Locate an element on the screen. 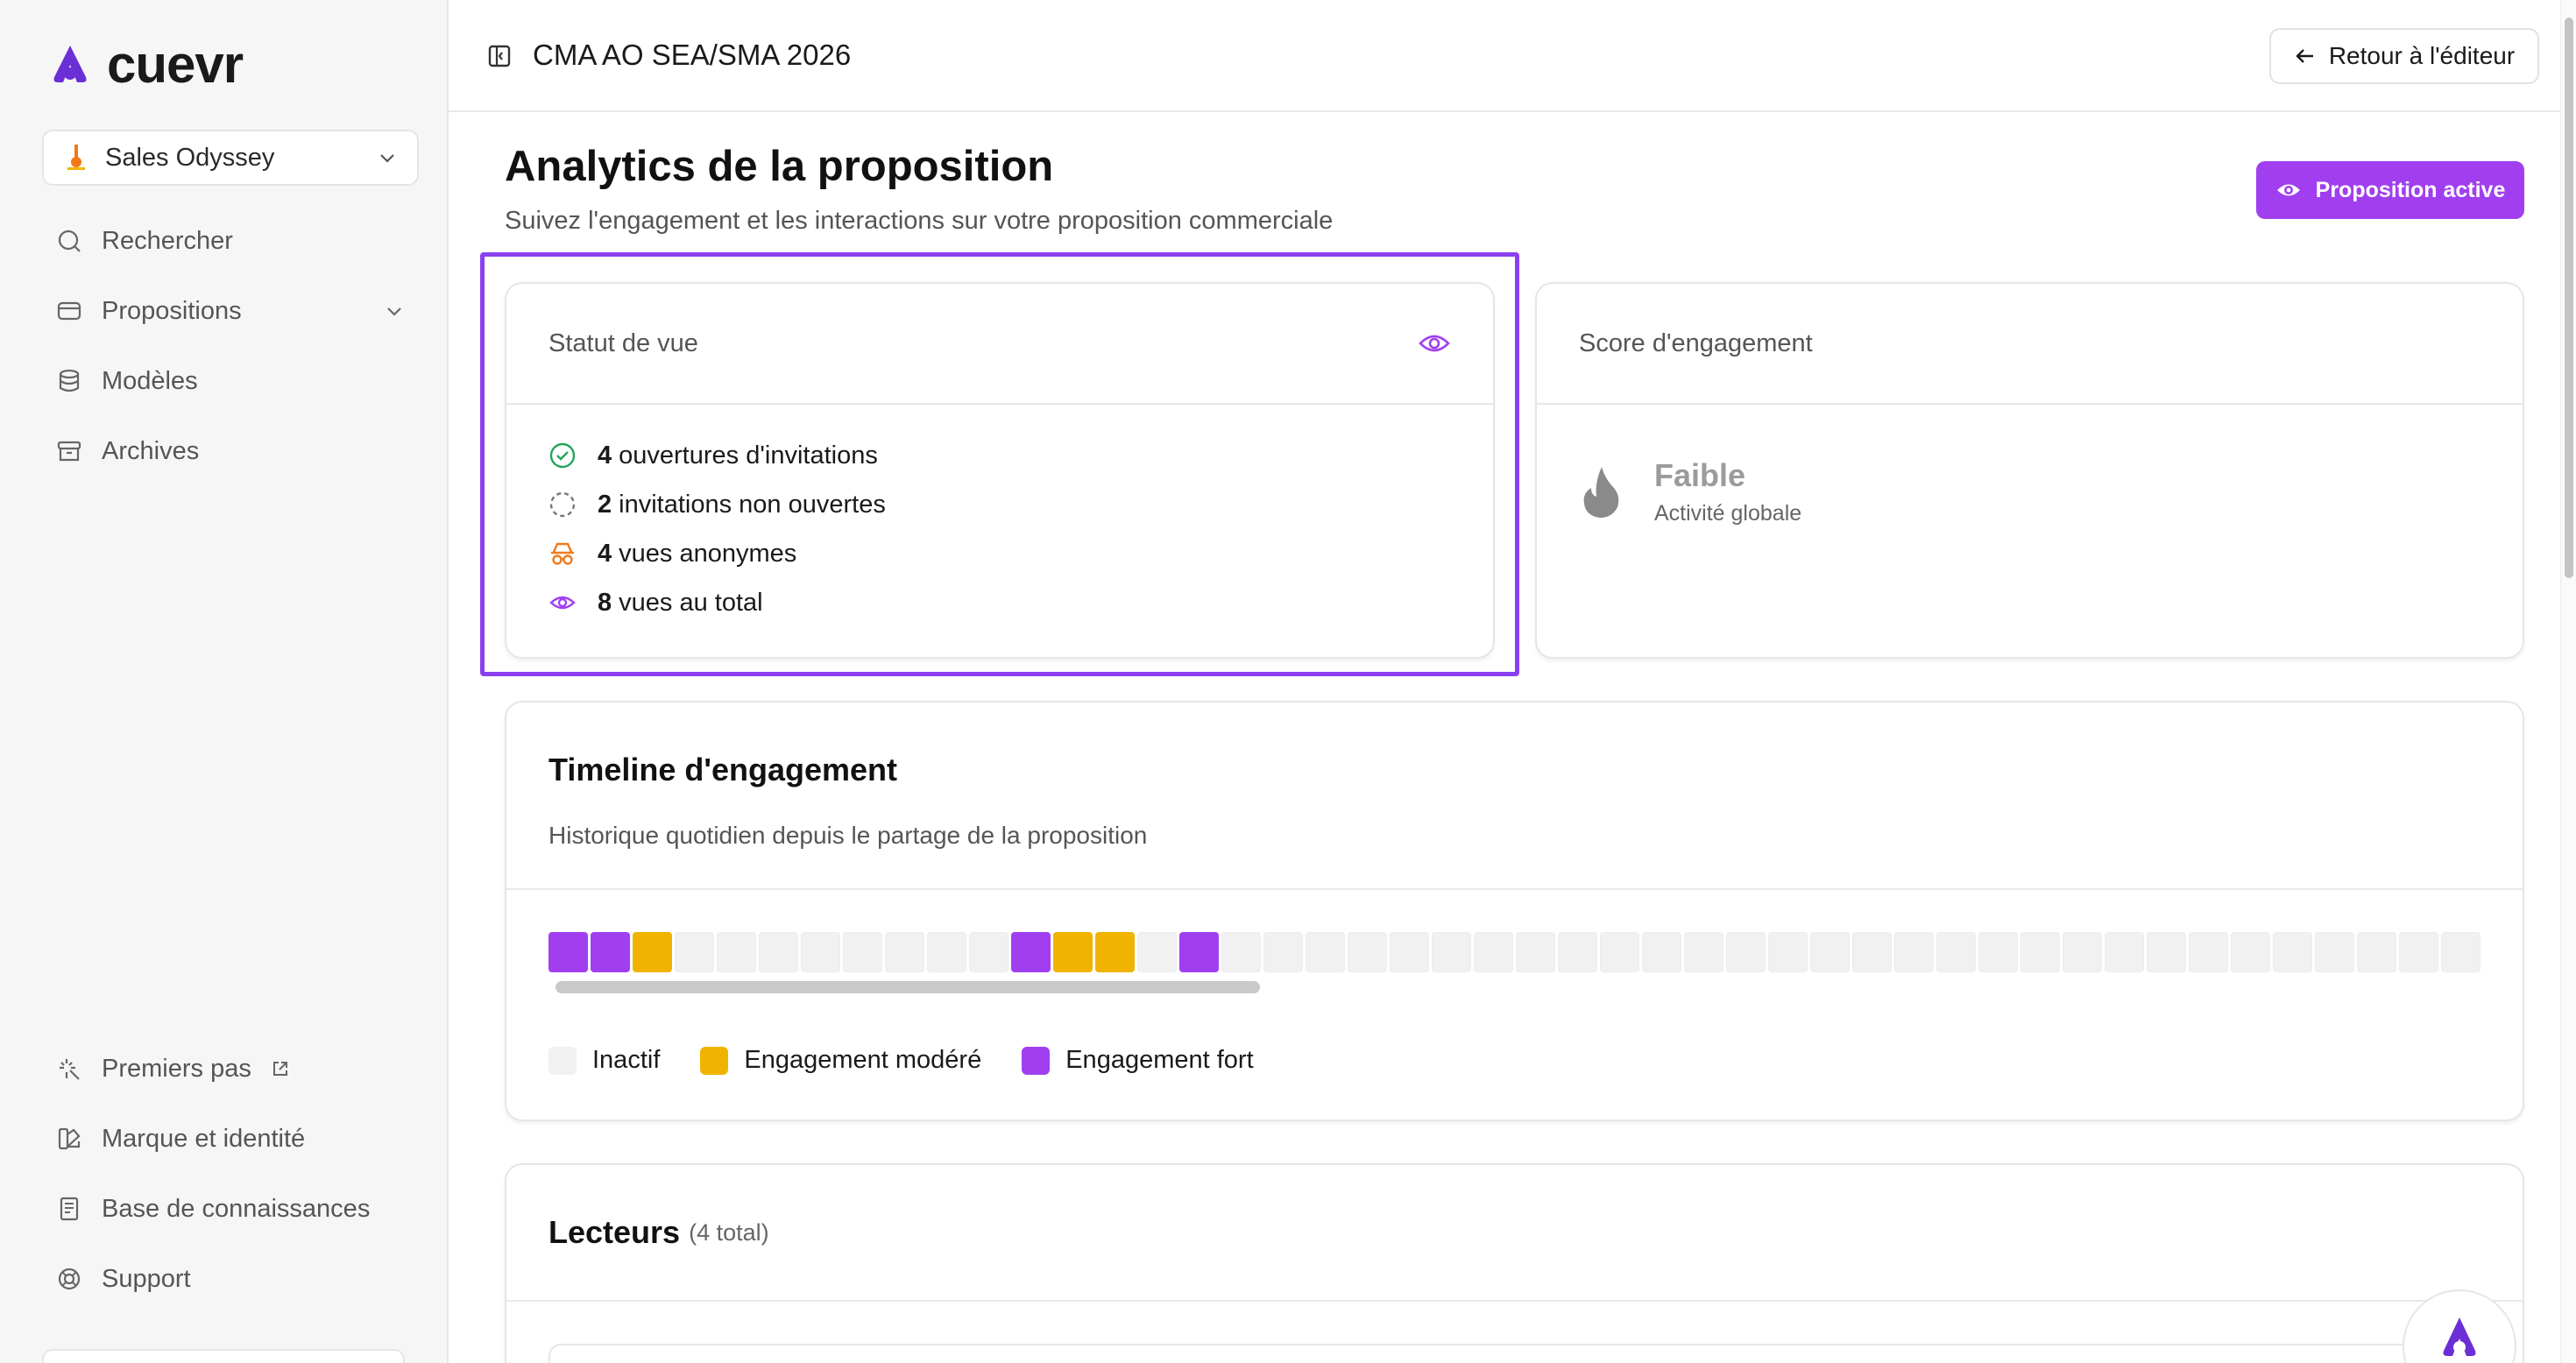 This screenshot has height=1363, width=2576. workspace-switcher: Sales Odyssey is located at coordinates (230, 158).